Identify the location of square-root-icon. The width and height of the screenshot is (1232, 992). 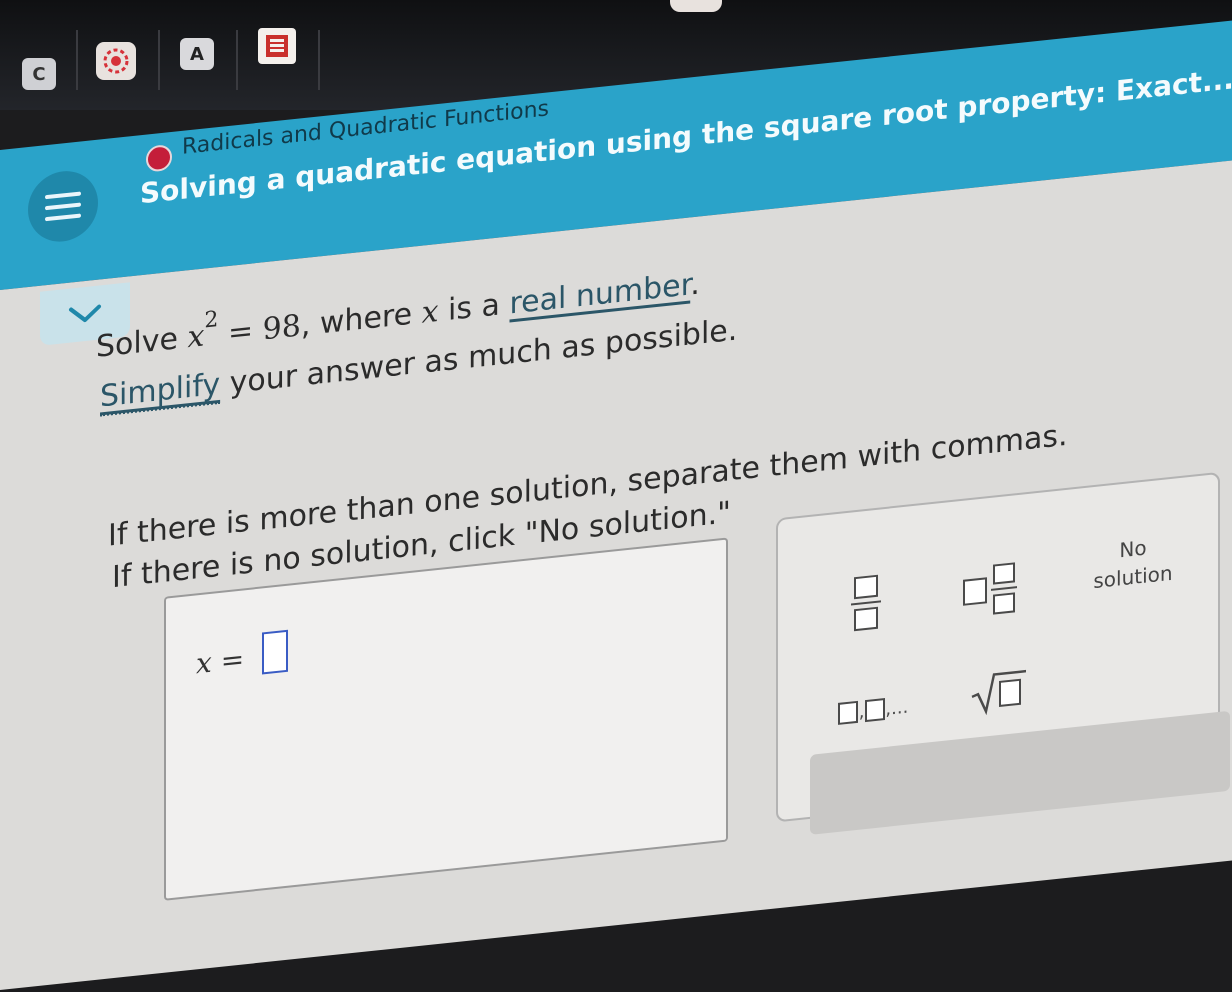
(998, 692).